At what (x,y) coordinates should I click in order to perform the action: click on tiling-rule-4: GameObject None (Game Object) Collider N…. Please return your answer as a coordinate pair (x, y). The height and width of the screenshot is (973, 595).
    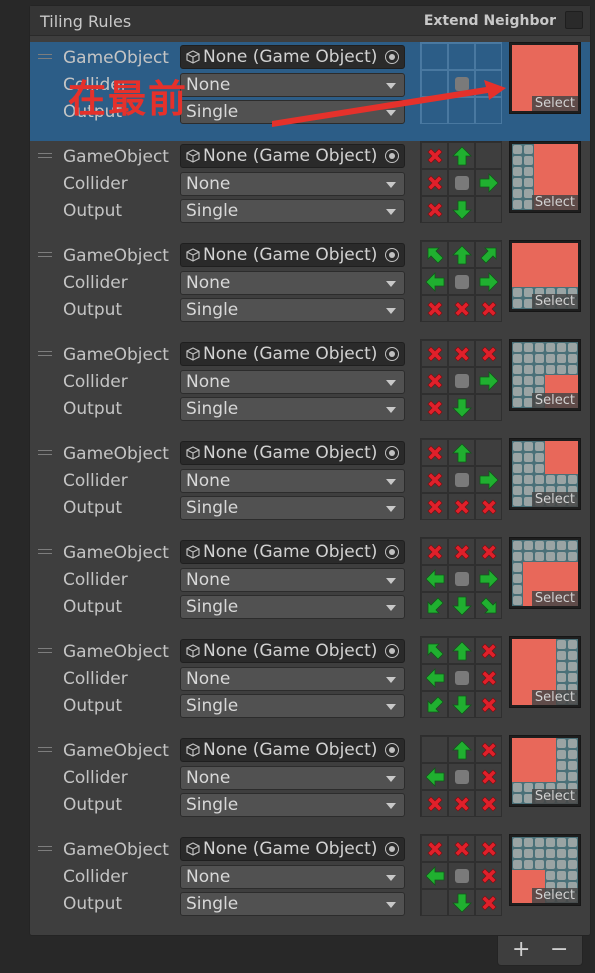
    Looking at the image, I should click on (310, 388).